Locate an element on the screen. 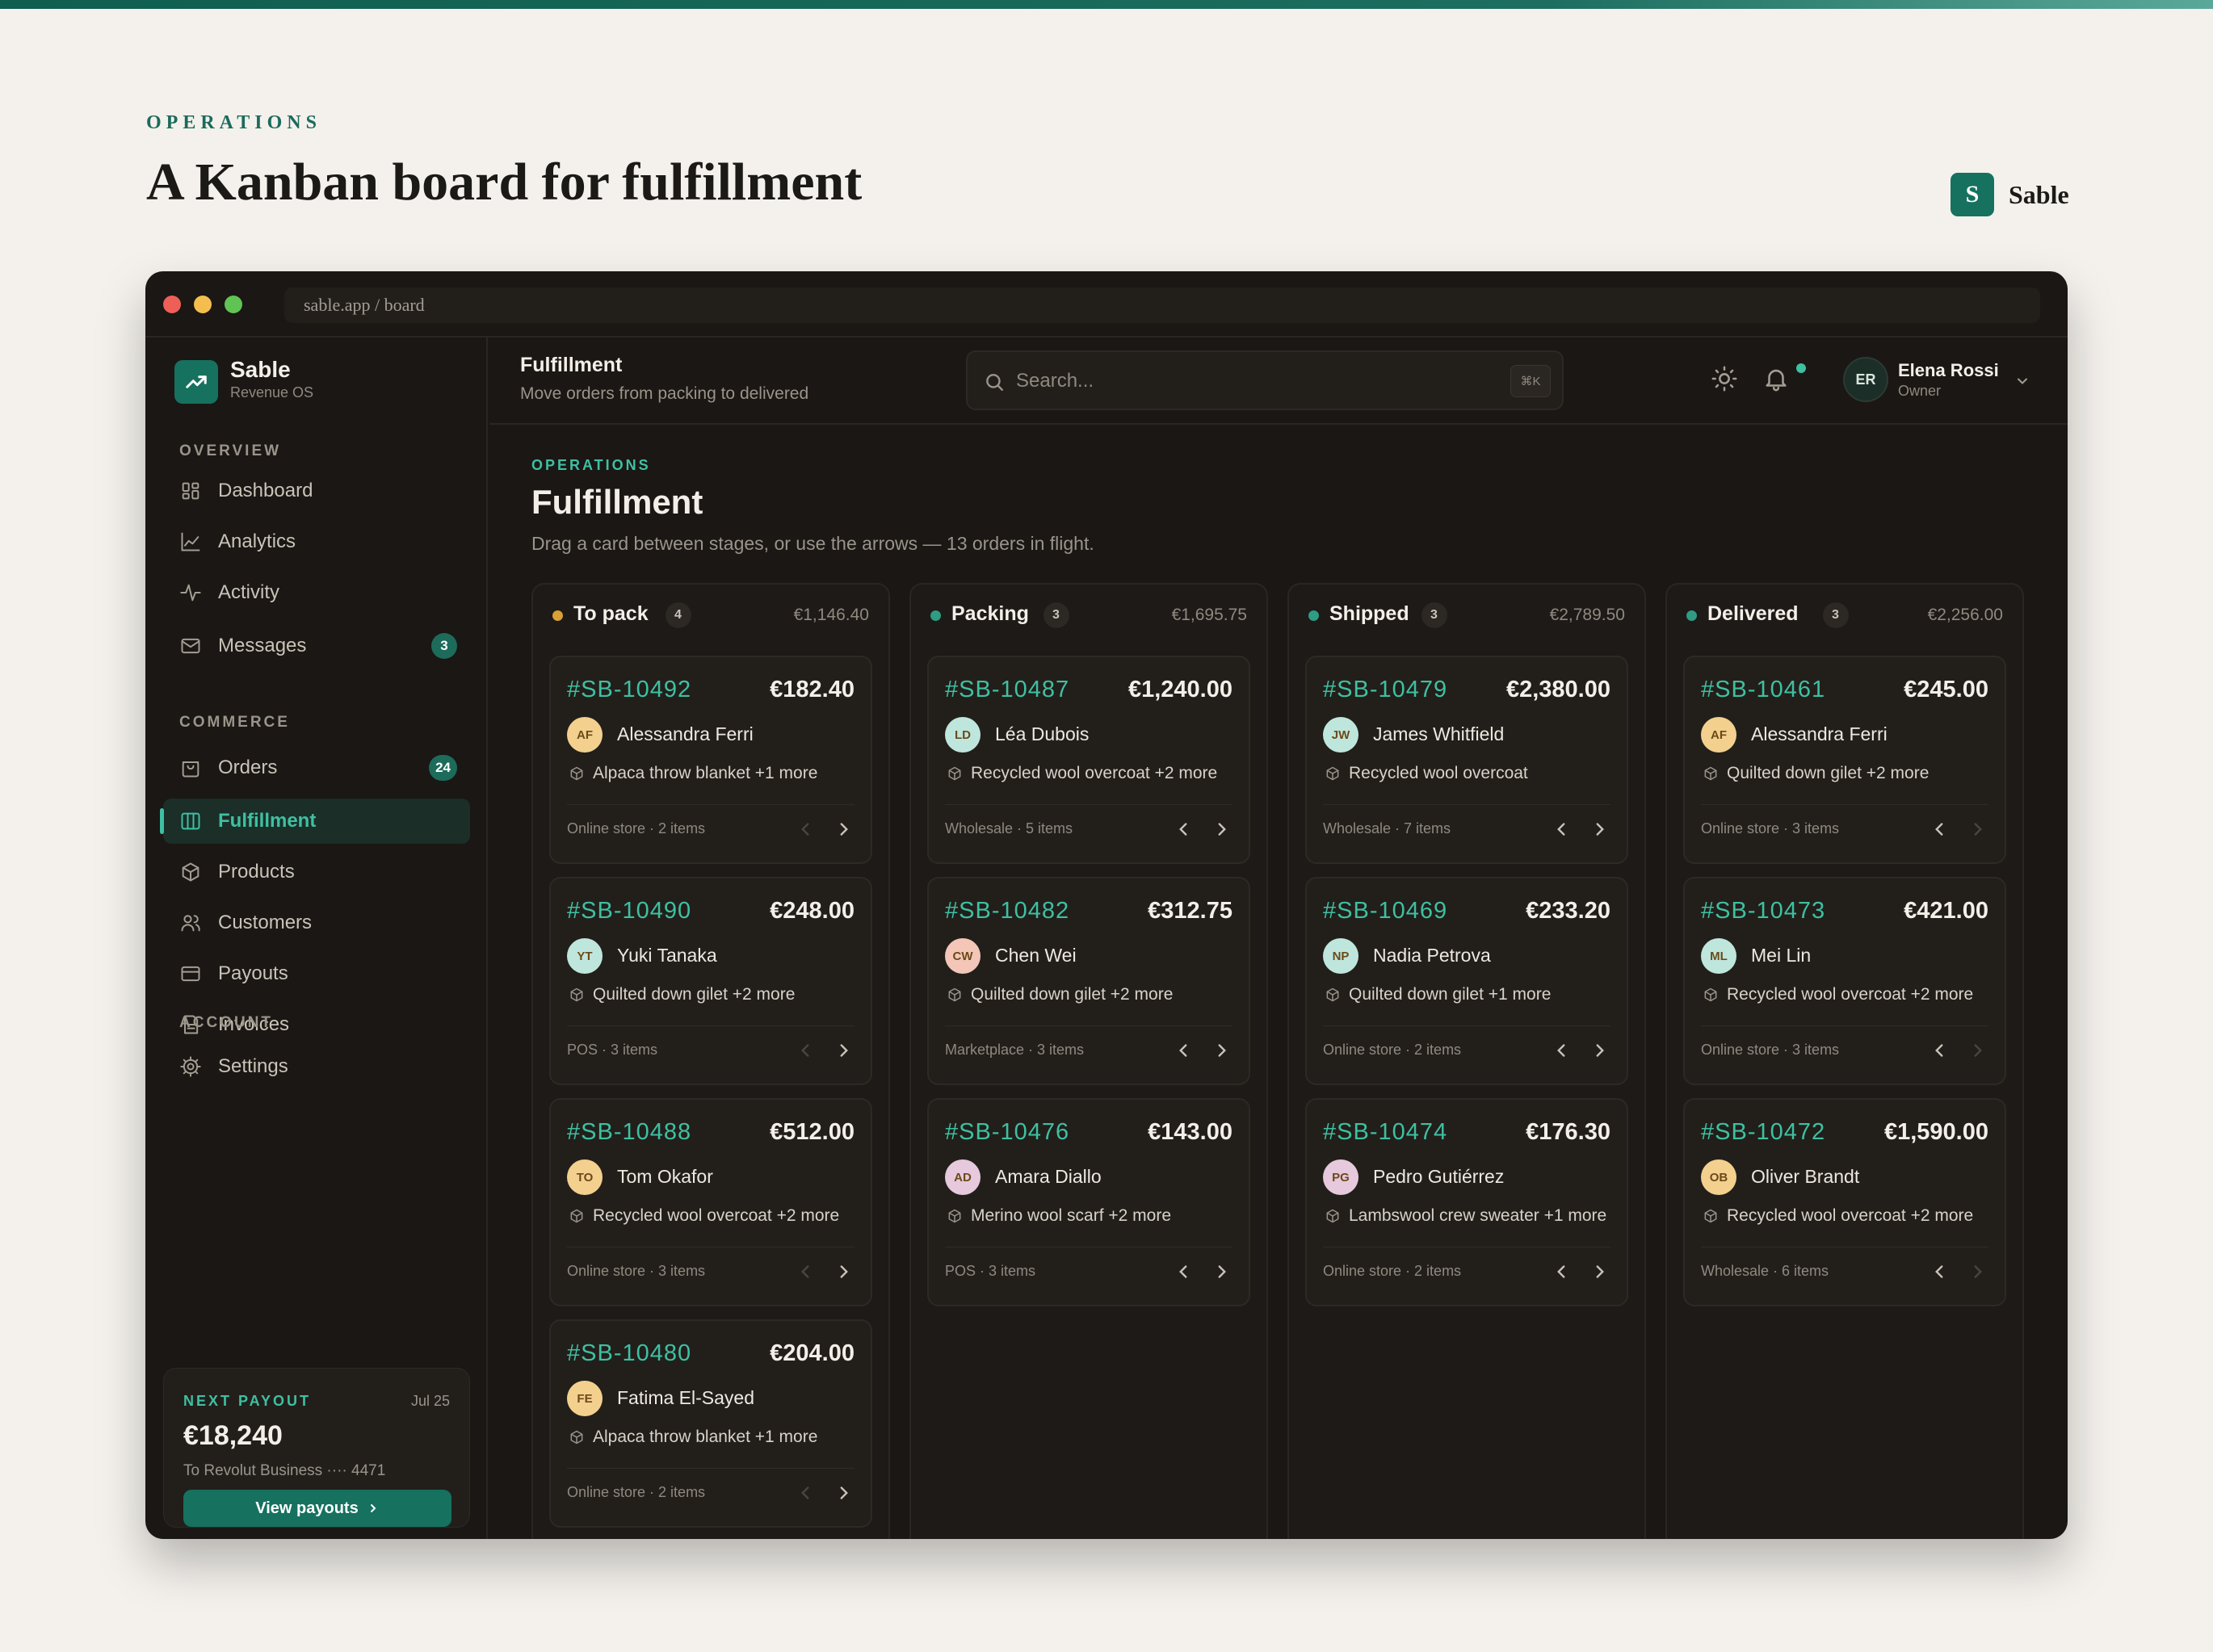 The image size is (2213, 1652). payout-destination: To Revolut Business ···· 4471 is located at coordinates (284, 1470).